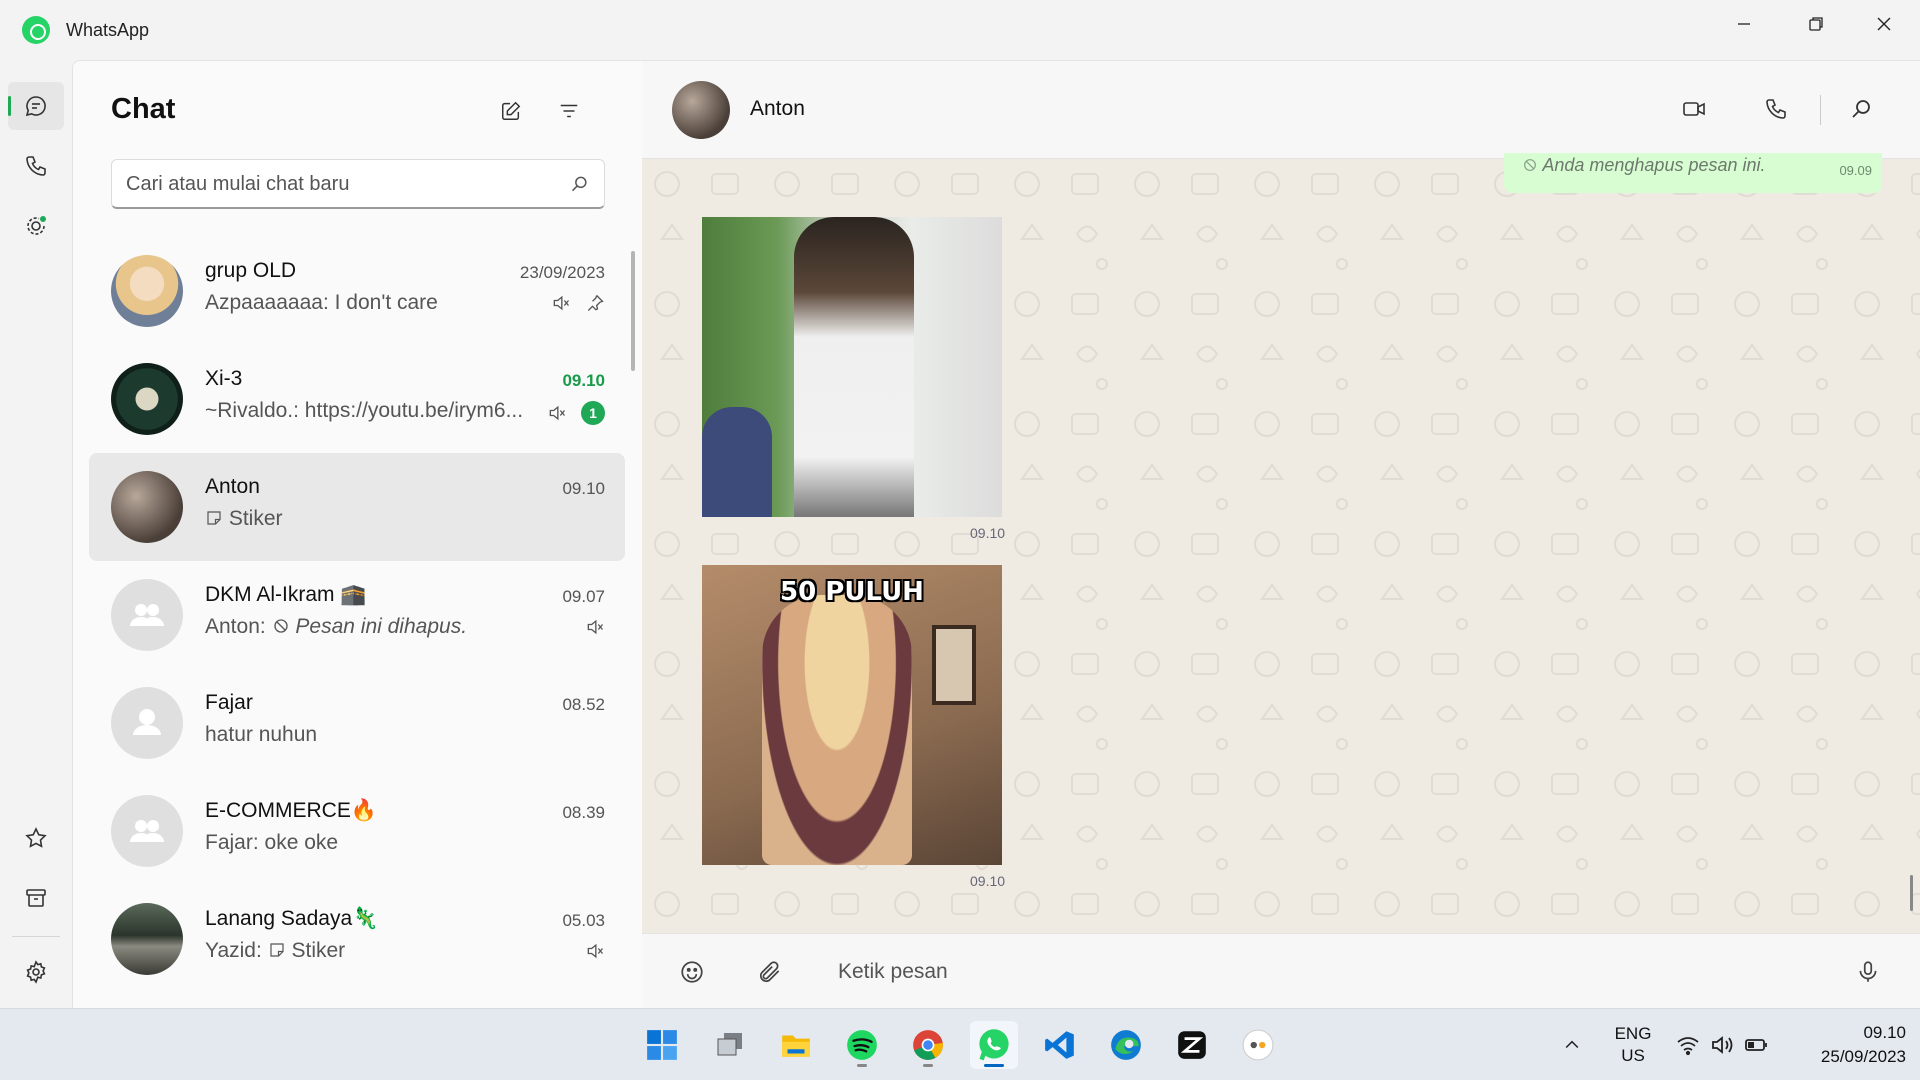 The height and width of the screenshot is (1080, 1920). What do you see at coordinates (36, 936) in the screenshot?
I see `rail-divider` at bounding box center [36, 936].